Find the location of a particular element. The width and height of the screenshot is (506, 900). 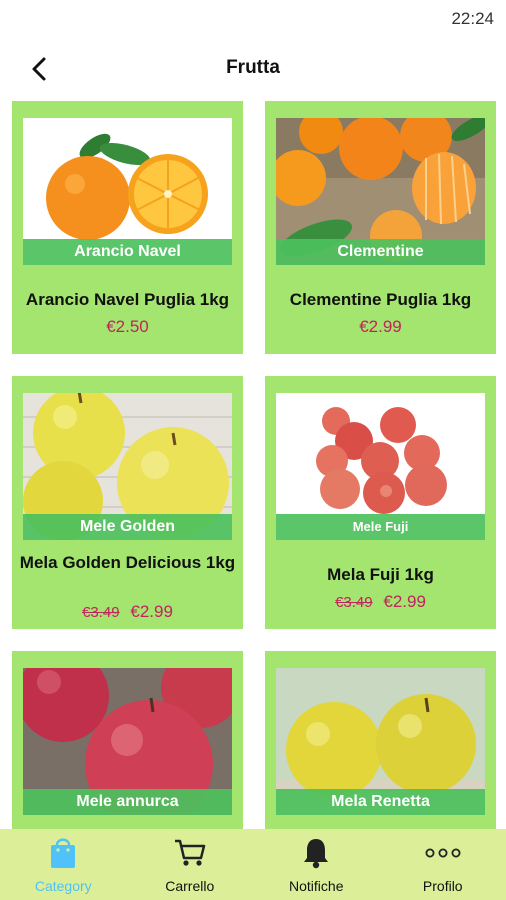

nav-item-category: Category is located at coordinates (63, 864).